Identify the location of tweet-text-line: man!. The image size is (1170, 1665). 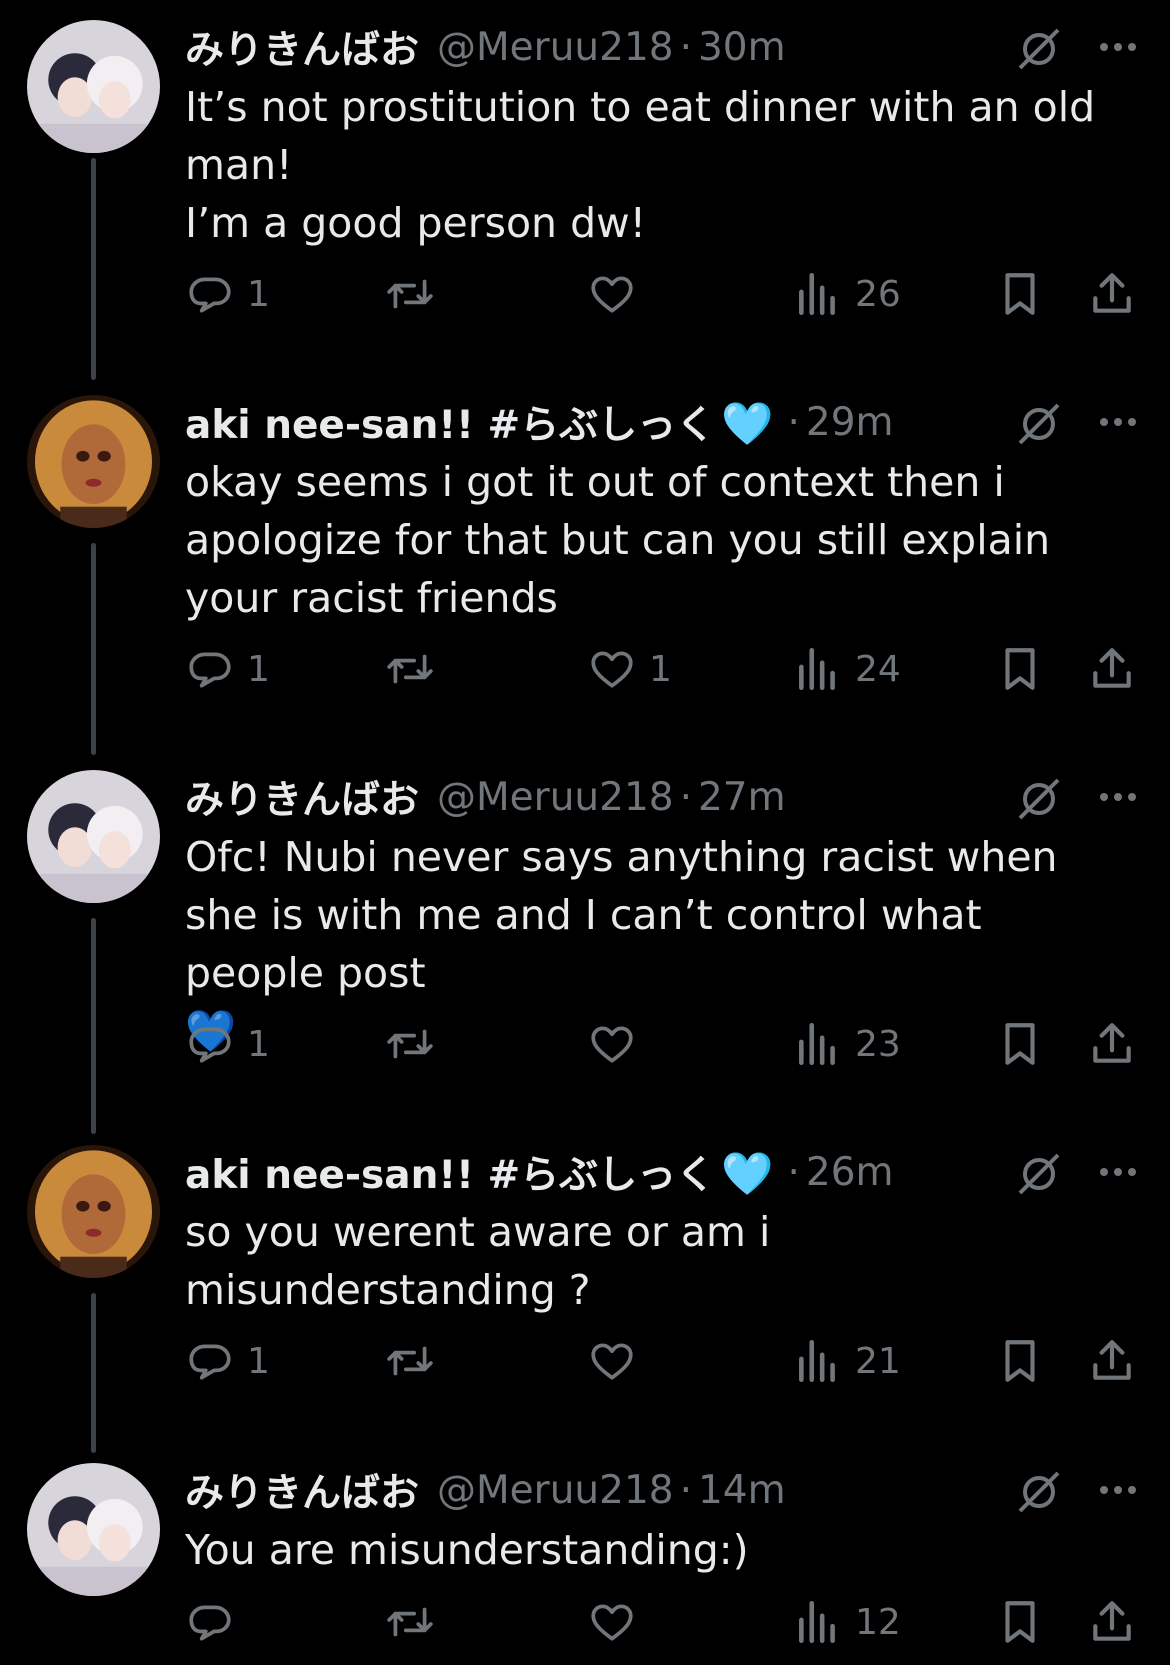
(239, 165).